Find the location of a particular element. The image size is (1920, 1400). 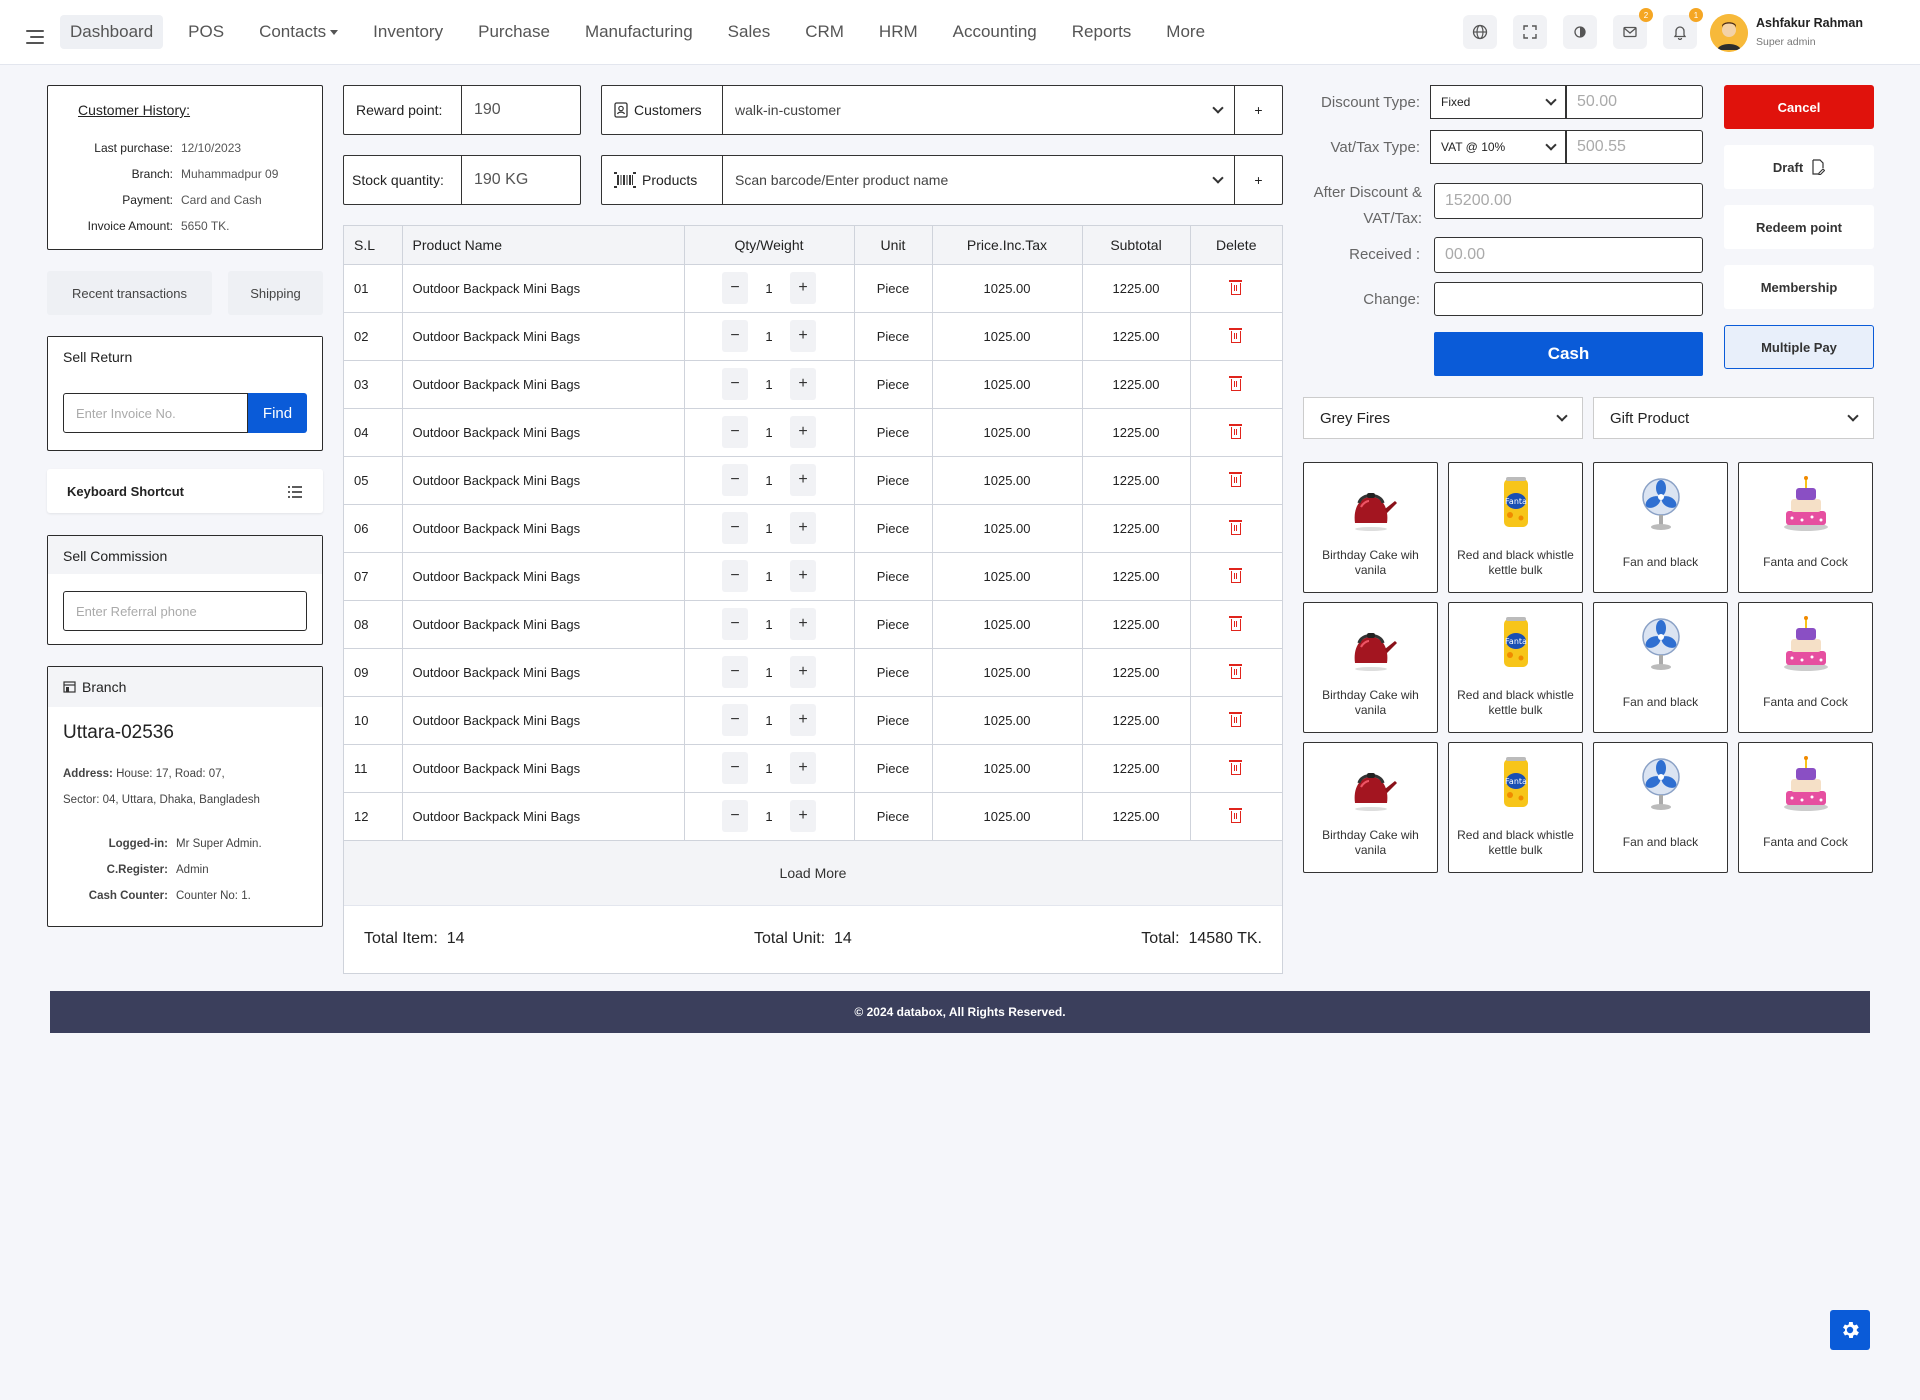

add-customer-button: + is located at coordinates (1258, 110).